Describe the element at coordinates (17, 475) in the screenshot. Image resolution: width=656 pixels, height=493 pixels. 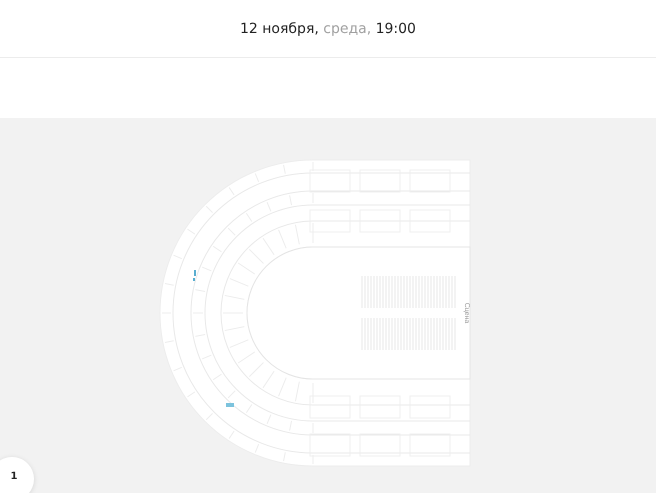
I see `count-badge: 1` at that location.